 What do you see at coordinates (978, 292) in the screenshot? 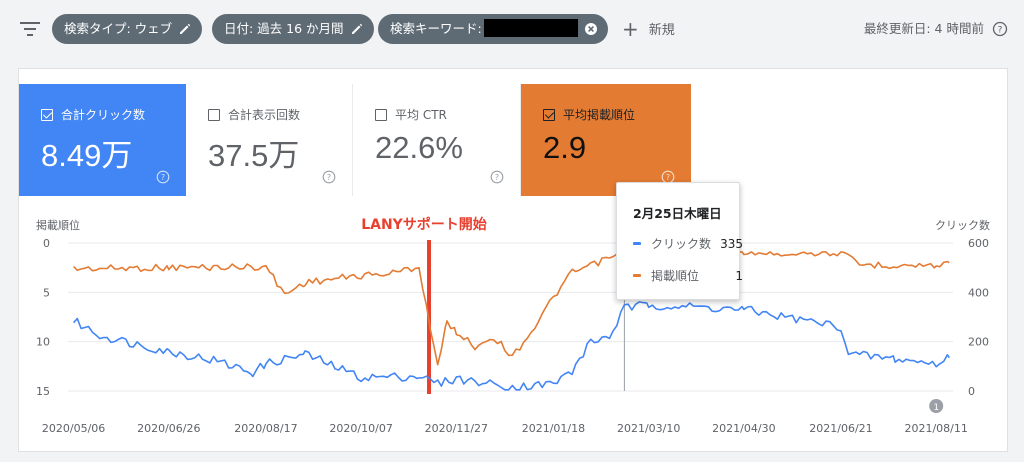
I see `right-tick-label: 400` at bounding box center [978, 292].